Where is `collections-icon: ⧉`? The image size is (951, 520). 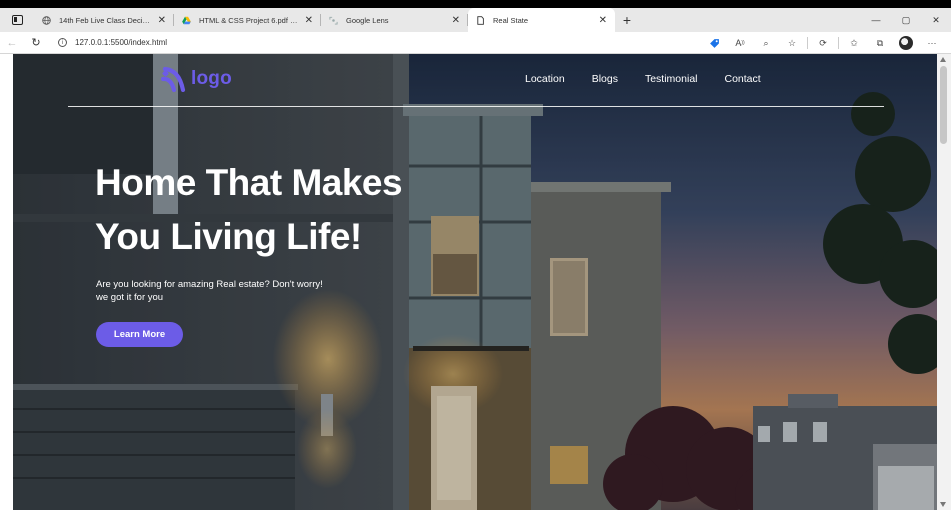
collections-icon: ⧉ is located at coordinates (880, 43).